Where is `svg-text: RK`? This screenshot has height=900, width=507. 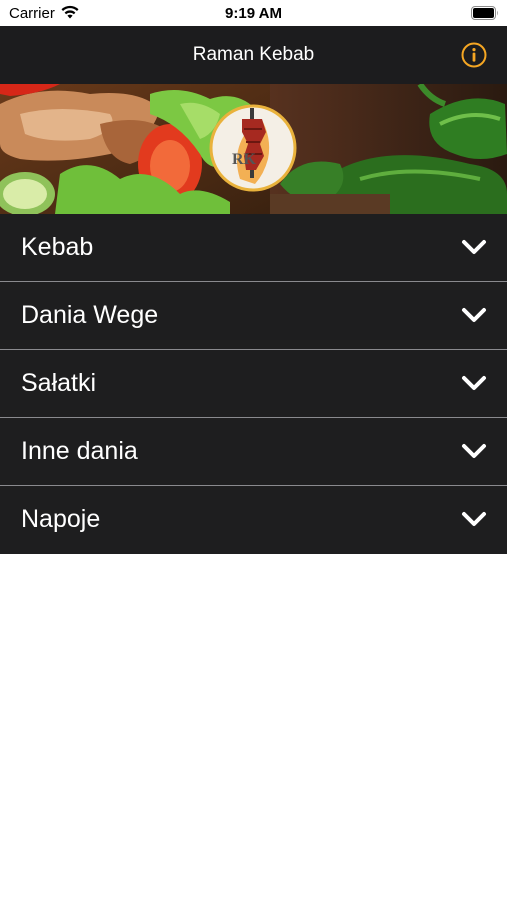
svg-text: RK is located at coordinates (244, 159).